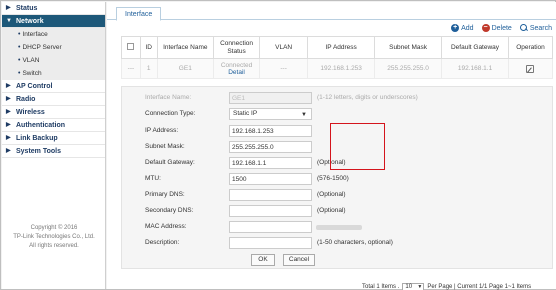  I want to click on sidebar-item-label: Network, so click(30, 21).